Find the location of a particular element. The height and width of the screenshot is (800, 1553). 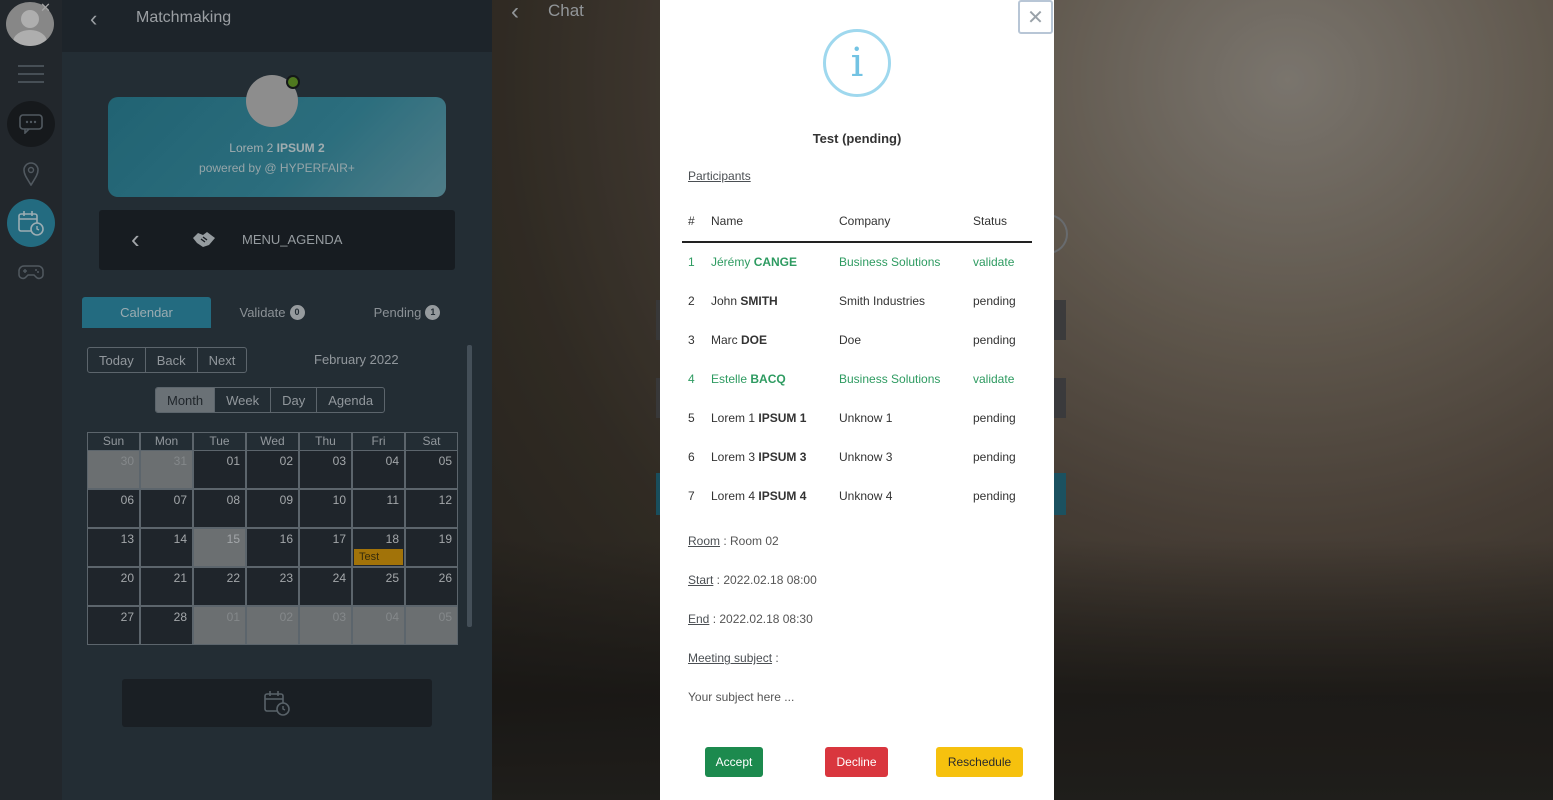

view-day-button: Day is located at coordinates (294, 400).